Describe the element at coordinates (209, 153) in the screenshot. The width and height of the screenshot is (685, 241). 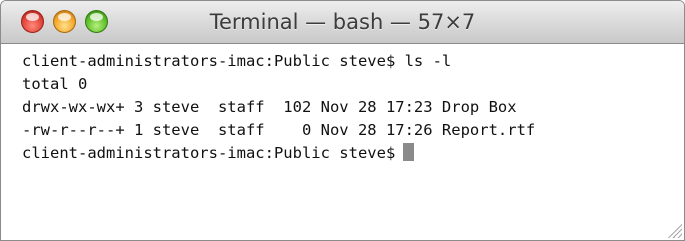
I see `shell-prompt: client-administrators-imac:Public steve$` at that location.